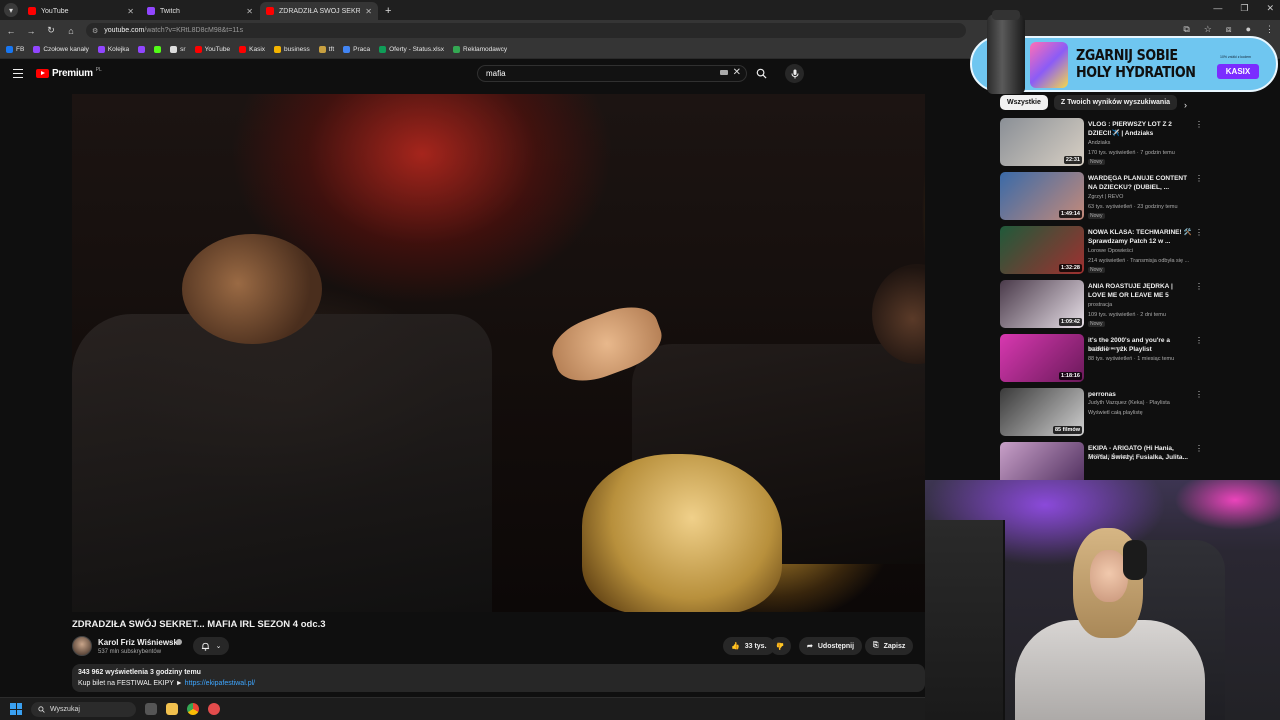 This screenshot has width=1280, height=720. What do you see at coordinates (81, 11) in the screenshot?
I see `browser-tab-youtube: YouTube ✕` at bounding box center [81, 11].